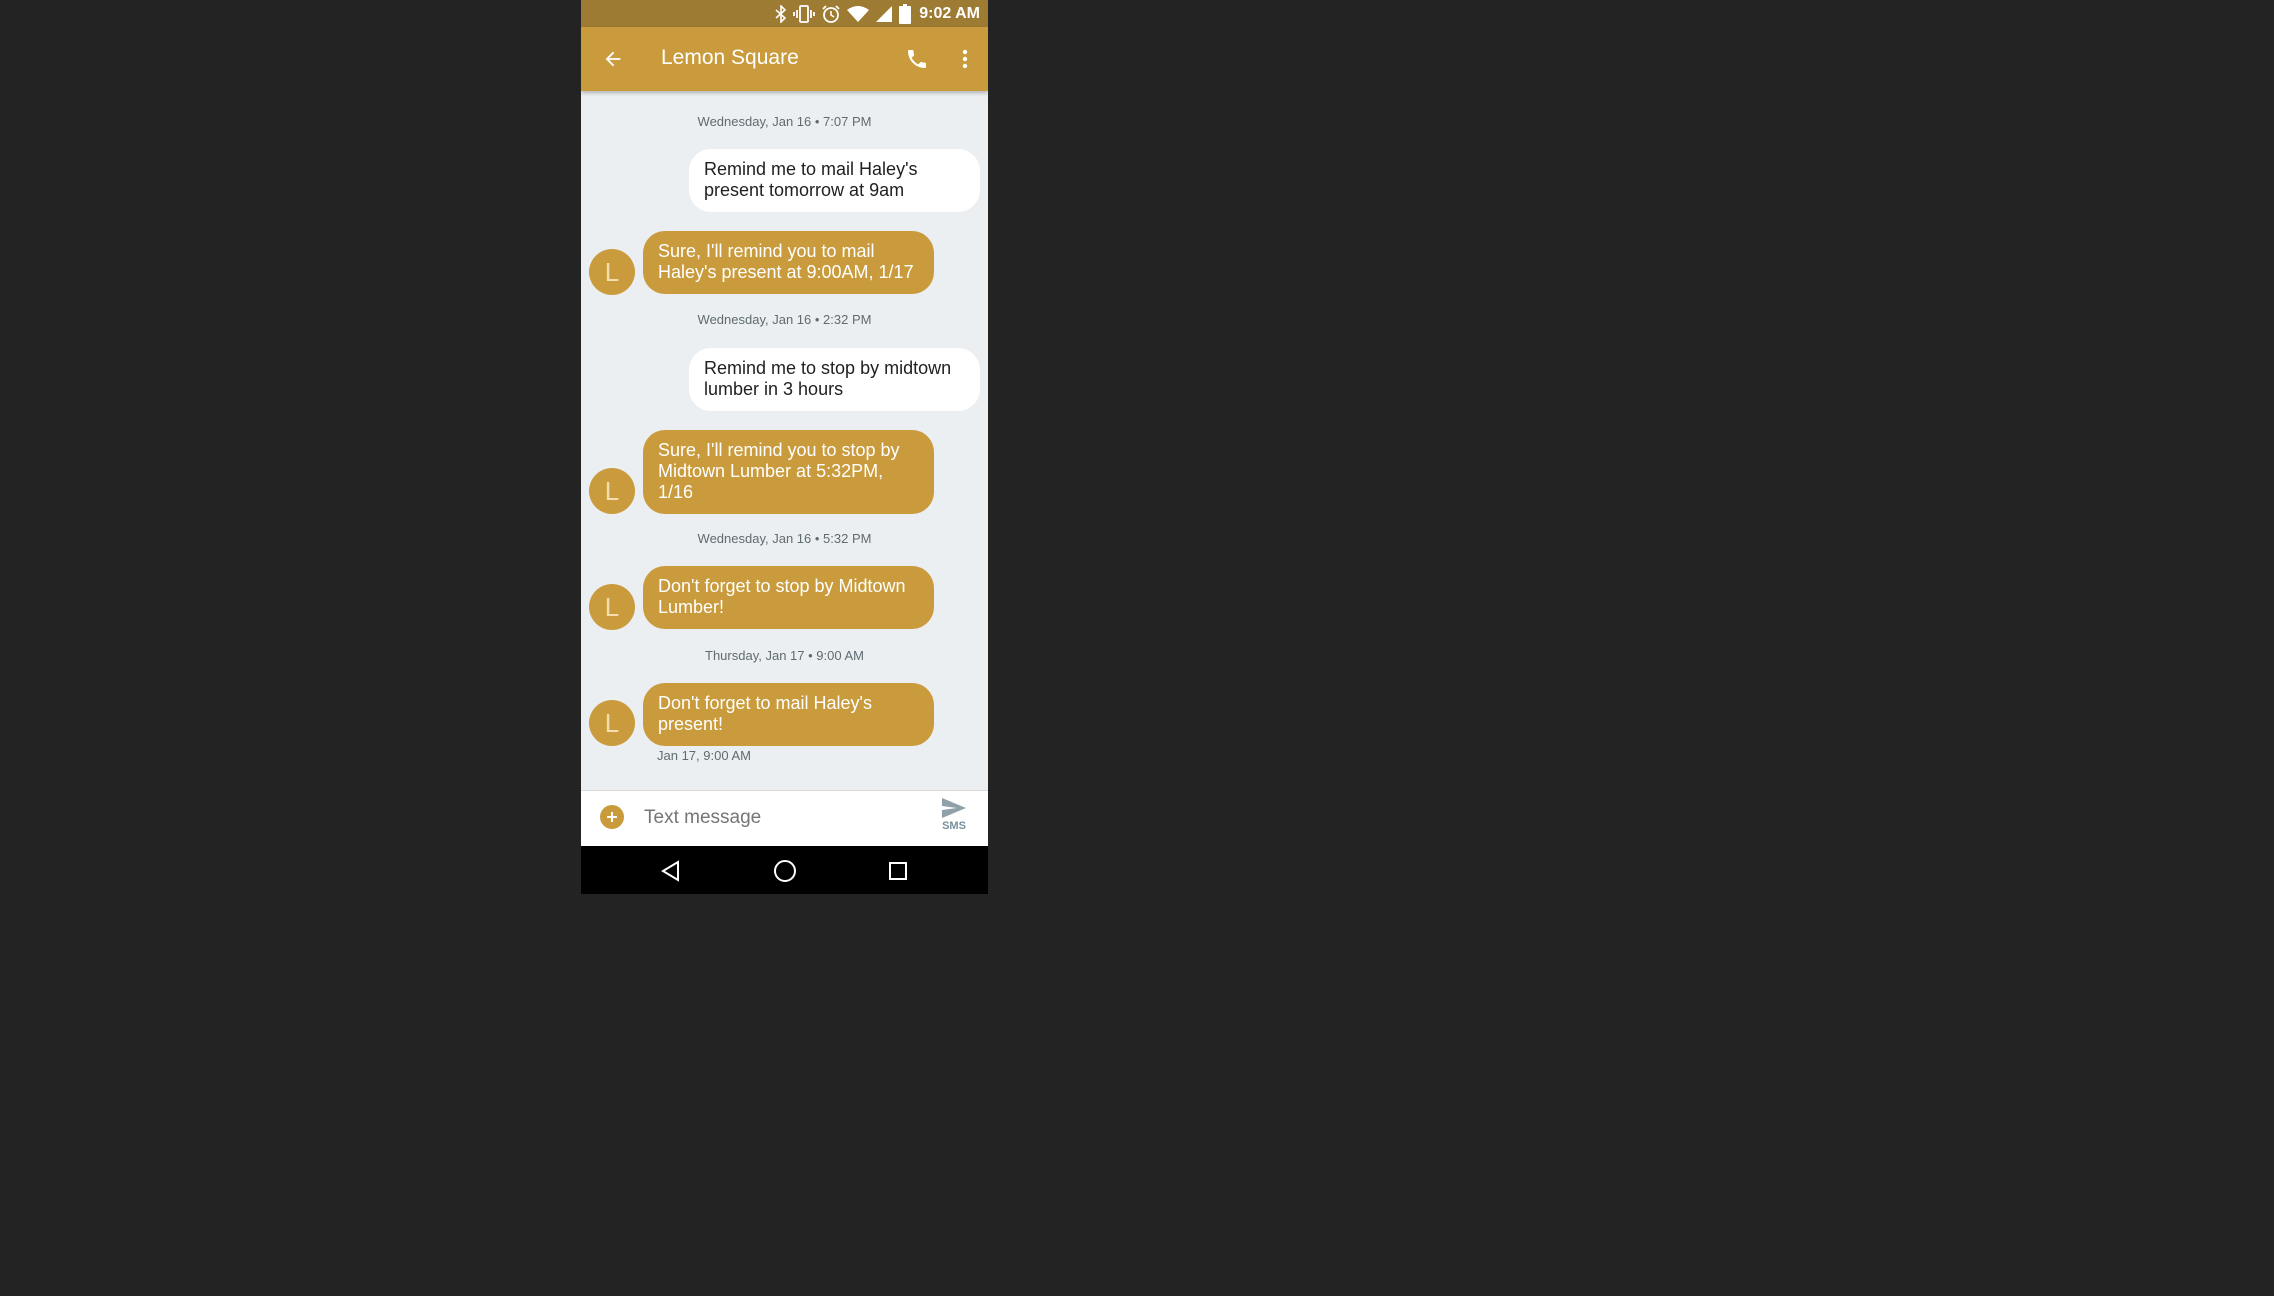 The width and height of the screenshot is (2274, 1296). Describe the element at coordinates (954, 826) in the screenshot. I see `send-label: SMS` at that location.